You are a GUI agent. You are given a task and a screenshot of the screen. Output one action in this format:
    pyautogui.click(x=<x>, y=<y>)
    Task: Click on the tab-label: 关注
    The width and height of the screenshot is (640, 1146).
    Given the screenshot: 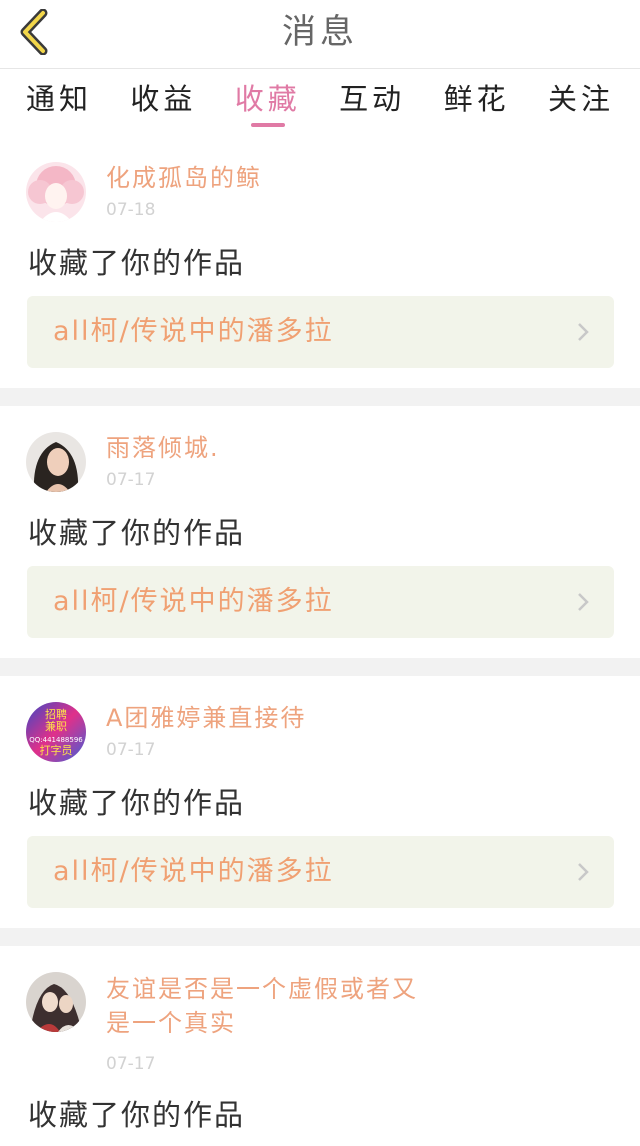 What is the action you would take?
    pyautogui.click(x=580, y=99)
    